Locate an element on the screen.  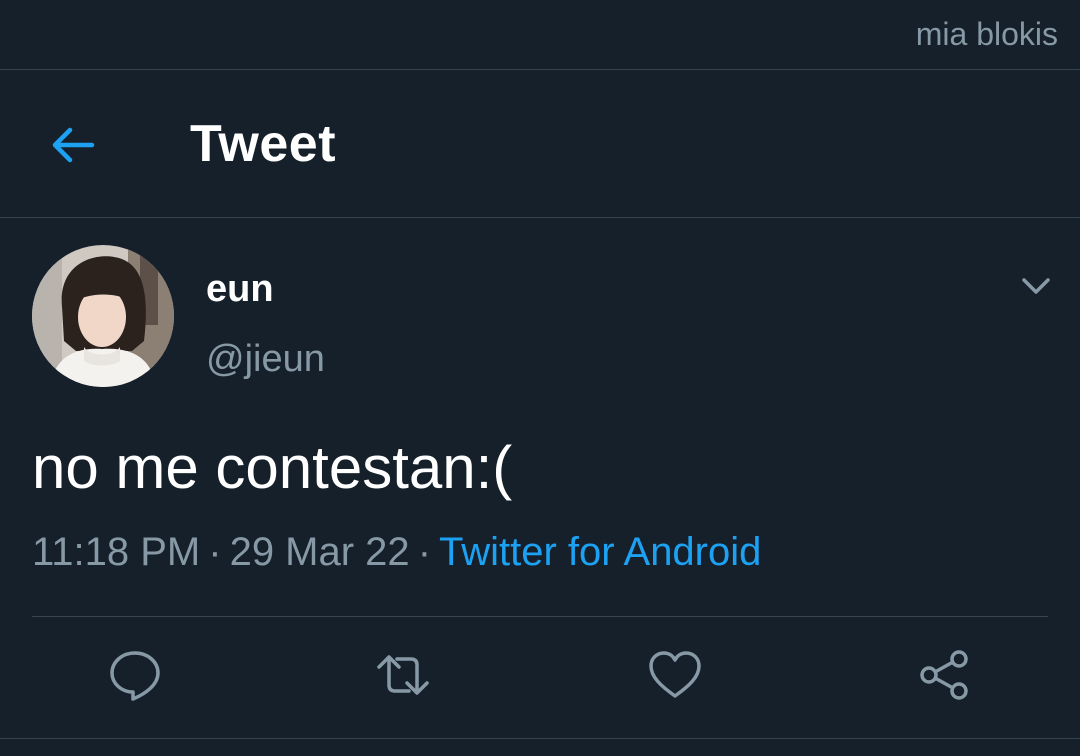
tweet-meta: 11:18 PM · 29 Mar 22 · Twitter for Android is located at coordinates (396, 552).